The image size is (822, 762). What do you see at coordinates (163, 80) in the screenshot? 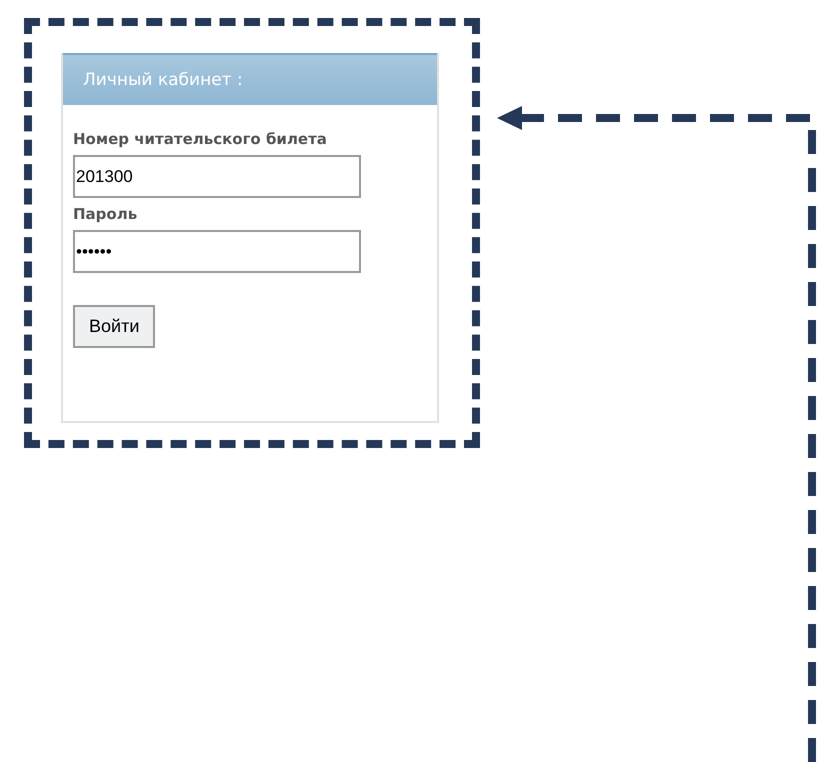
I see `panel-title: Личный кабинет :` at bounding box center [163, 80].